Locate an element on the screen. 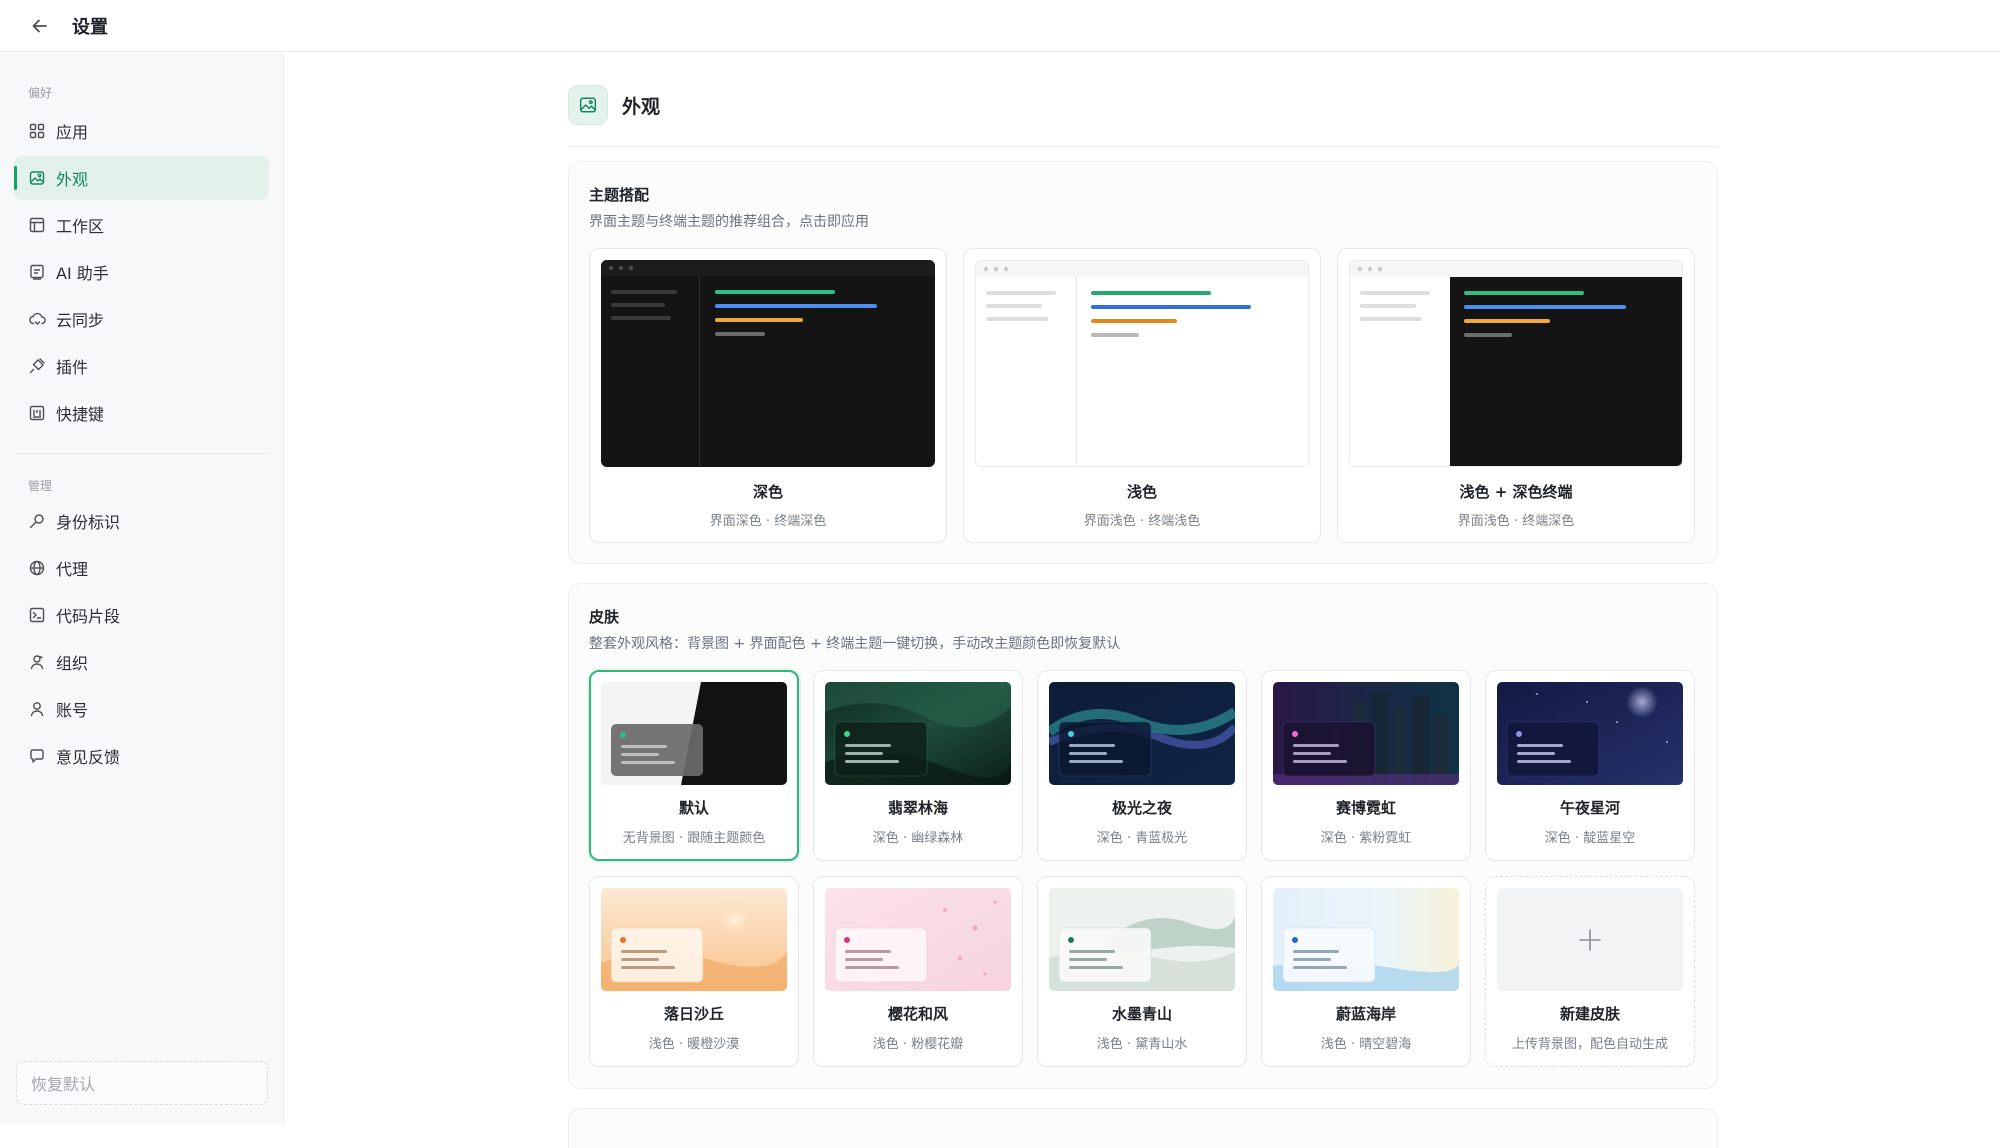  back-button is located at coordinates (40, 26).